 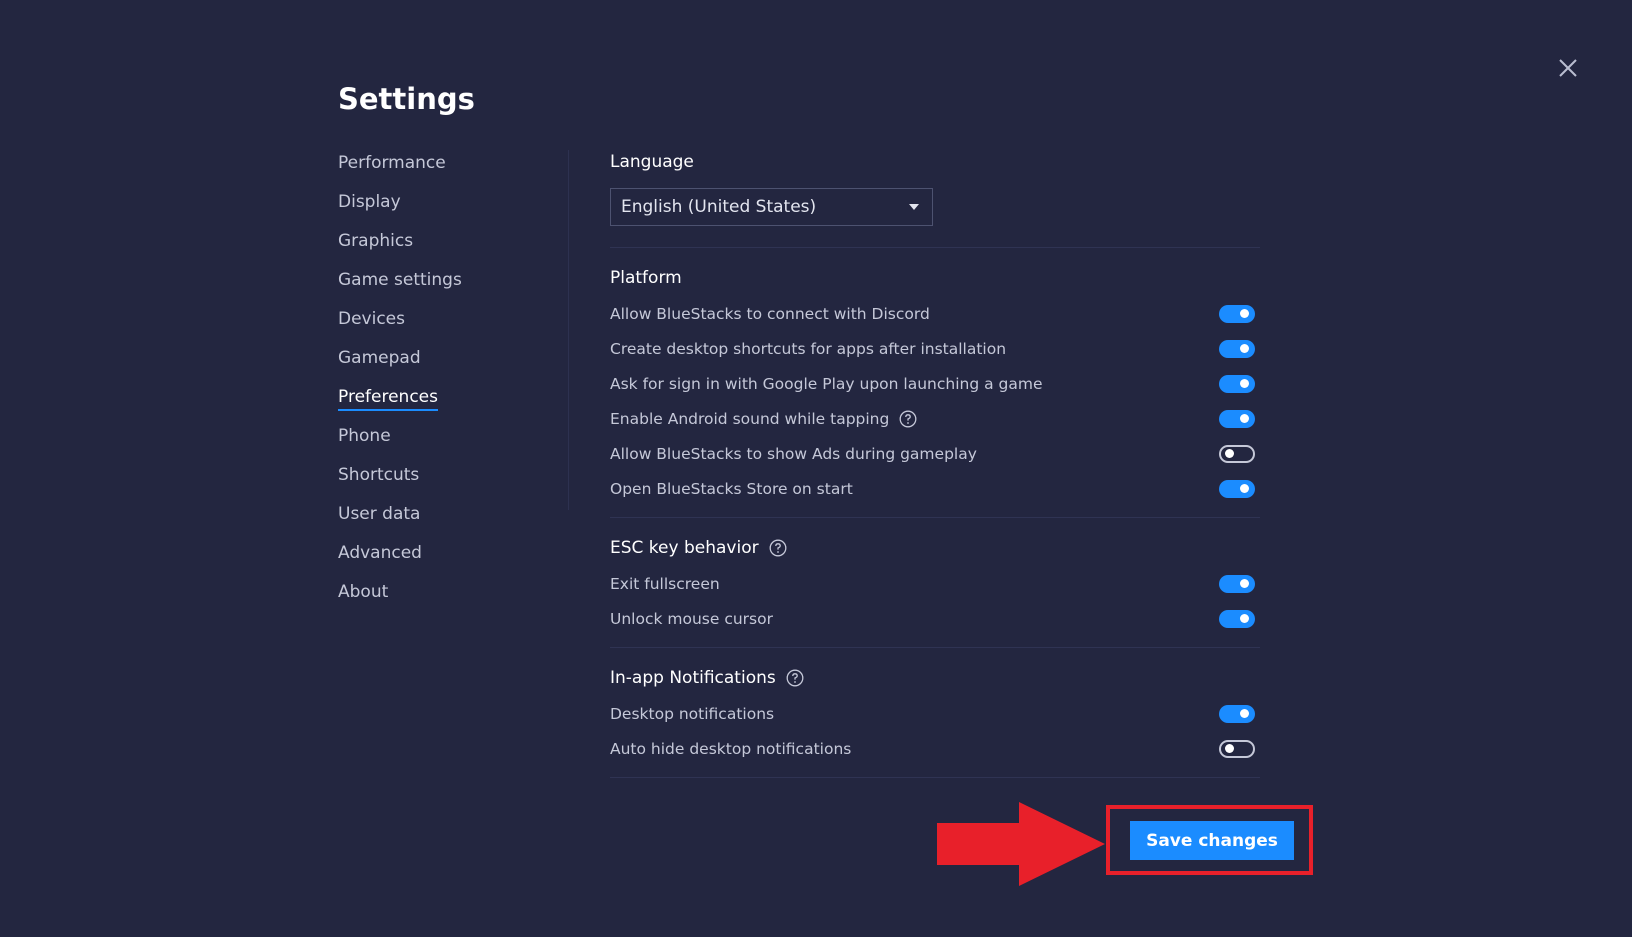 I want to click on sidebar-item-preferences: Preferences, so click(x=448, y=406).